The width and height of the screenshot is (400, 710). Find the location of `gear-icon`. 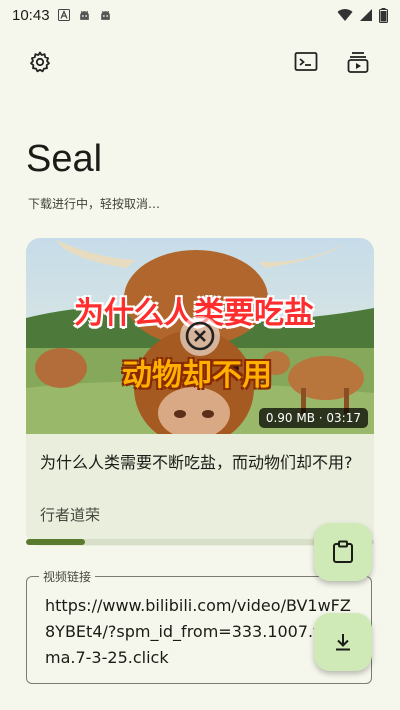

gear-icon is located at coordinates (40, 62).